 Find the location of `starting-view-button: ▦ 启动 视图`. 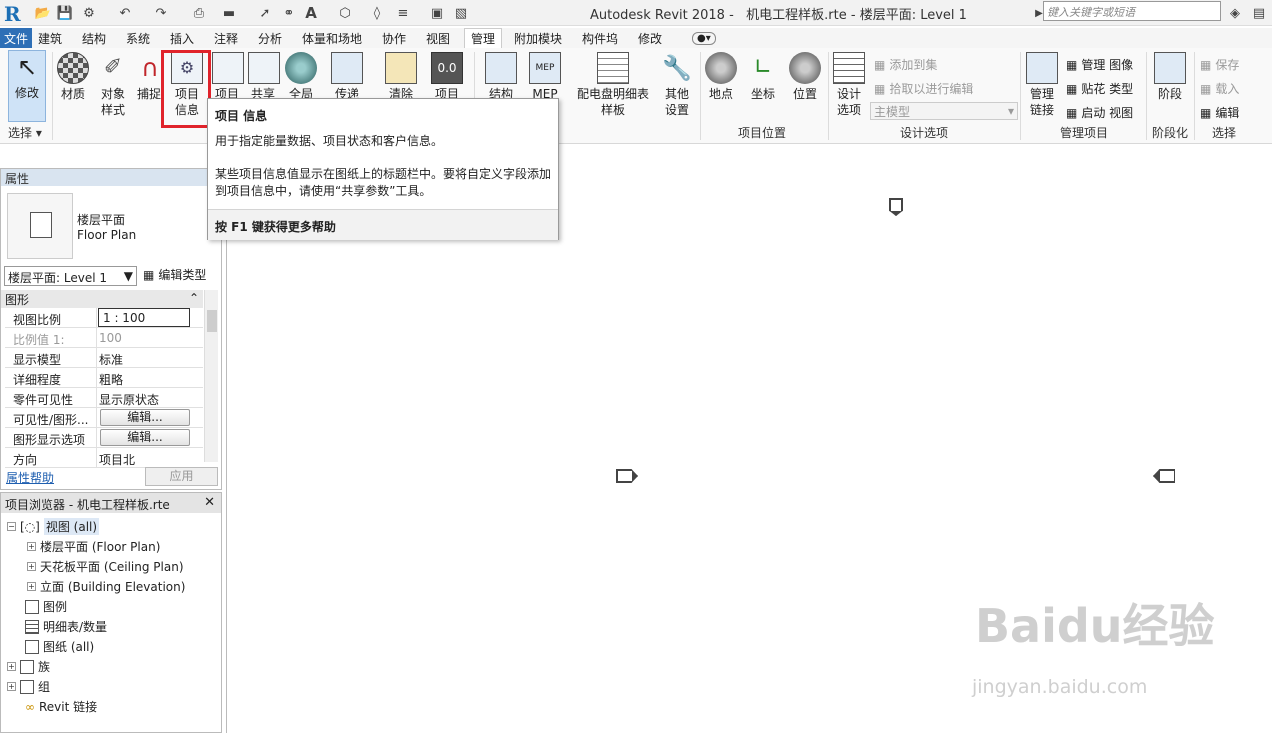

starting-view-button: ▦ 启动 视图 is located at coordinates (1099, 112).